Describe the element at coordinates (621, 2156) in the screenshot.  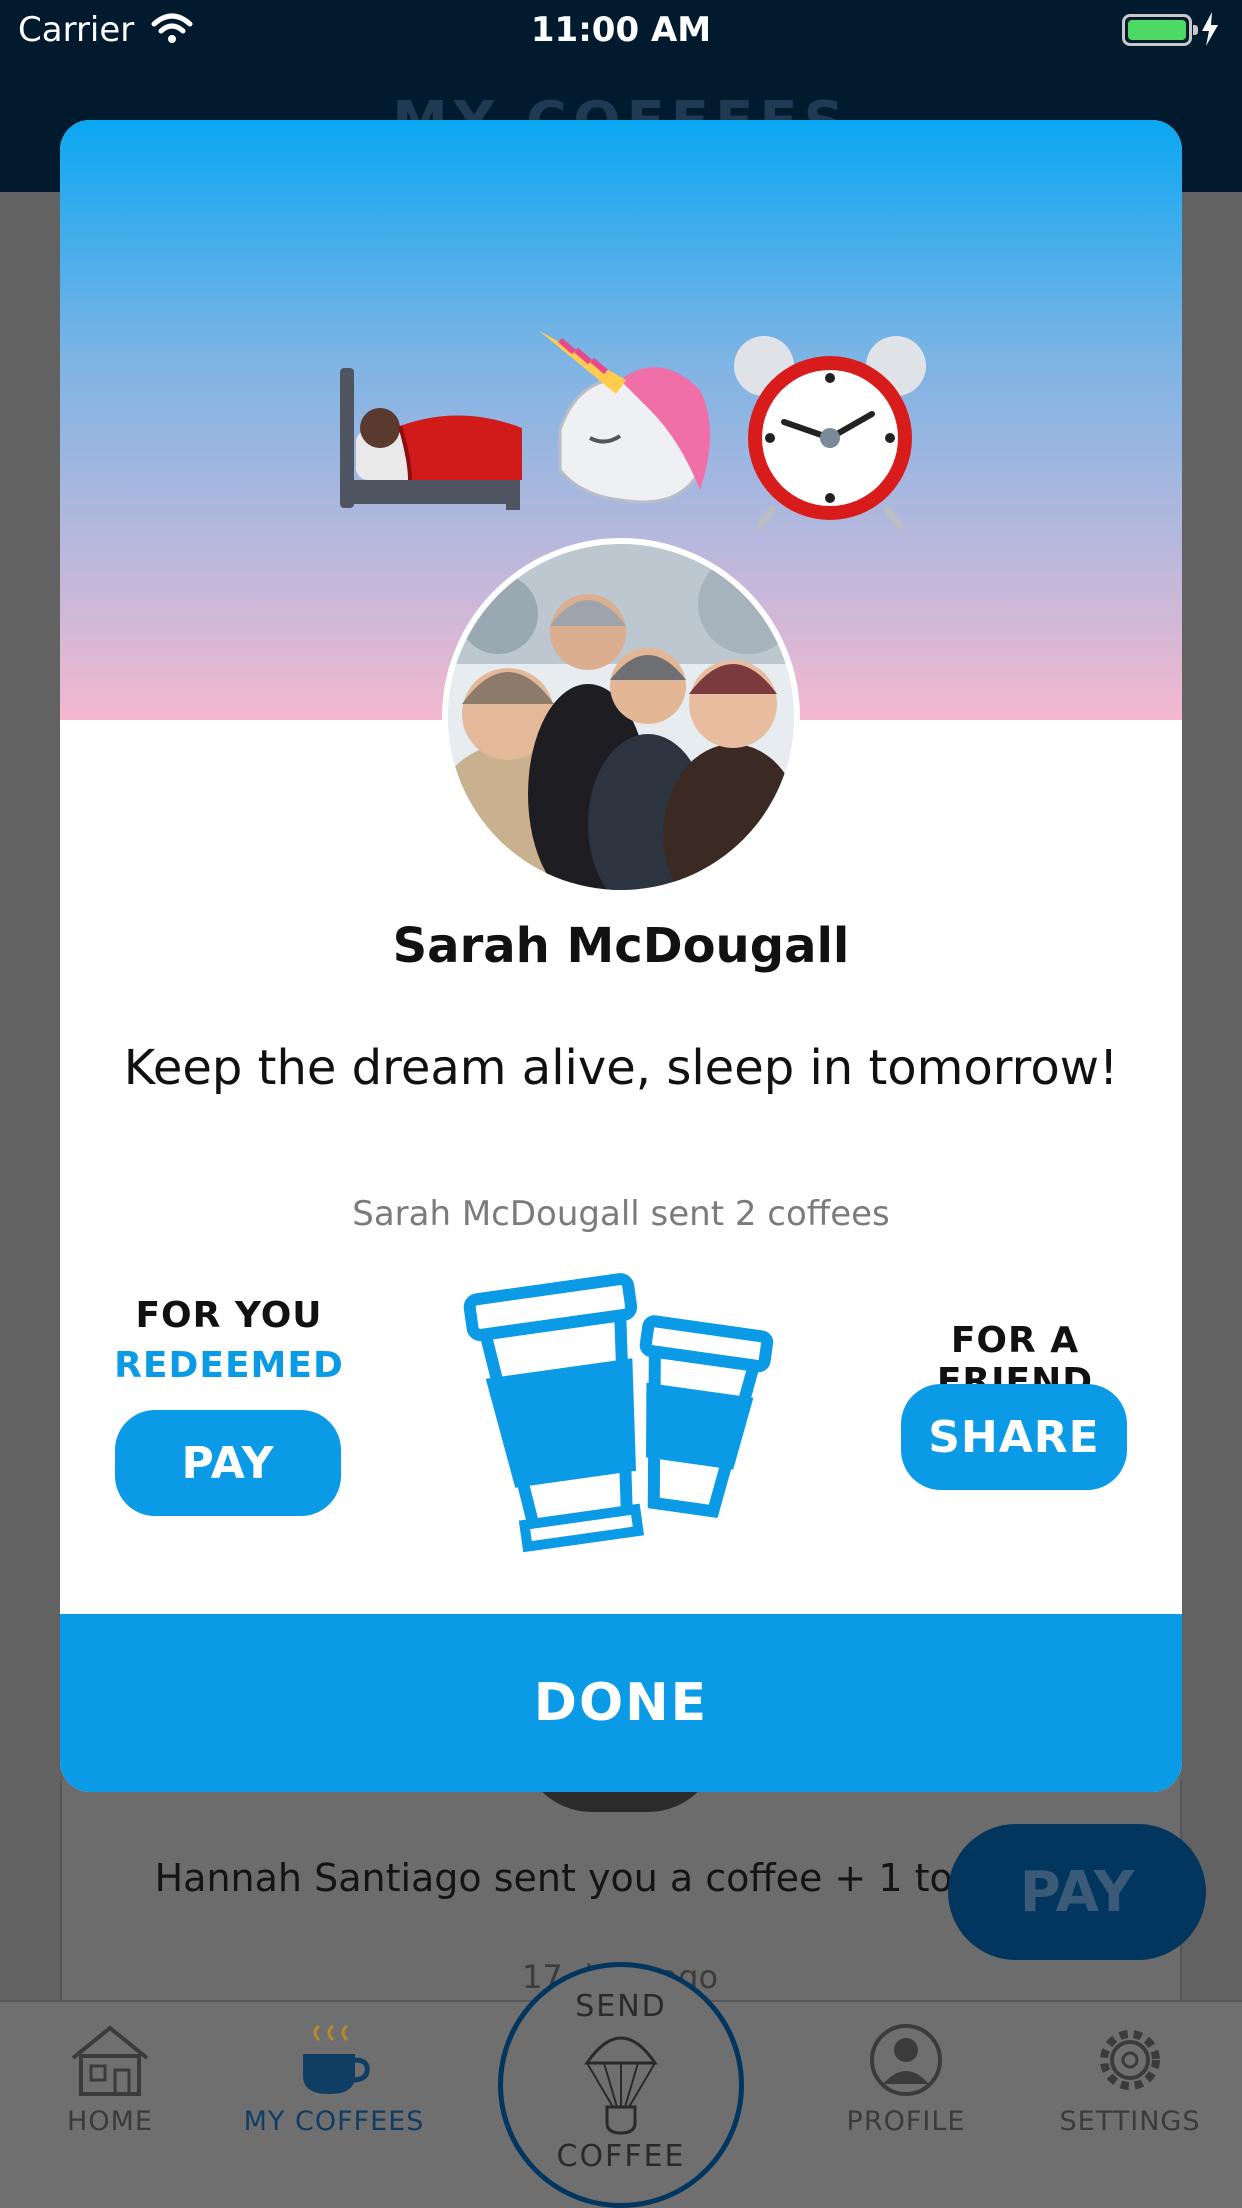
I see `send-coffee-bottom-label: COFFEE` at that location.